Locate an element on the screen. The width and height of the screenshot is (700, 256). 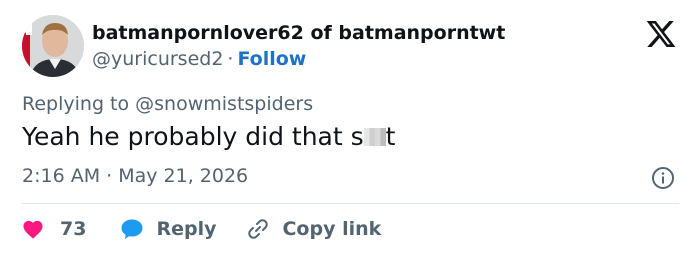
censor-block is located at coordinates (374, 137).